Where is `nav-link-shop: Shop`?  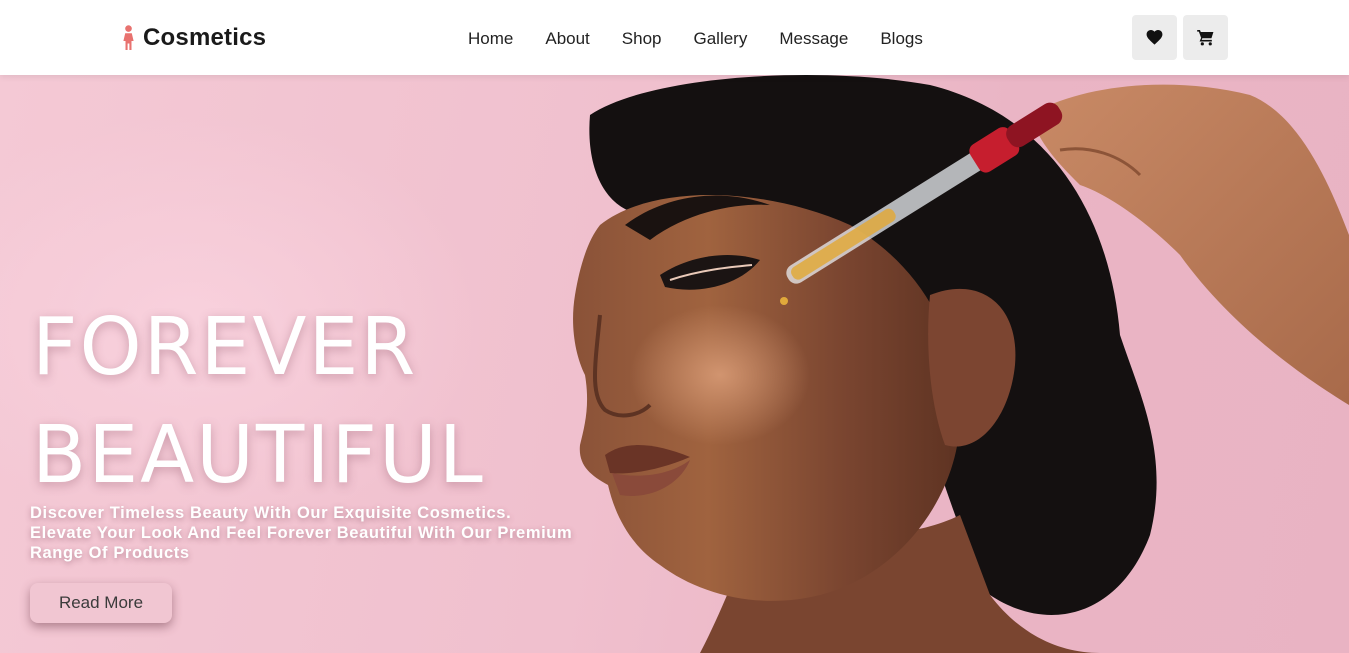 nav-link-shop: Shop is located at coordinates (642, 39).